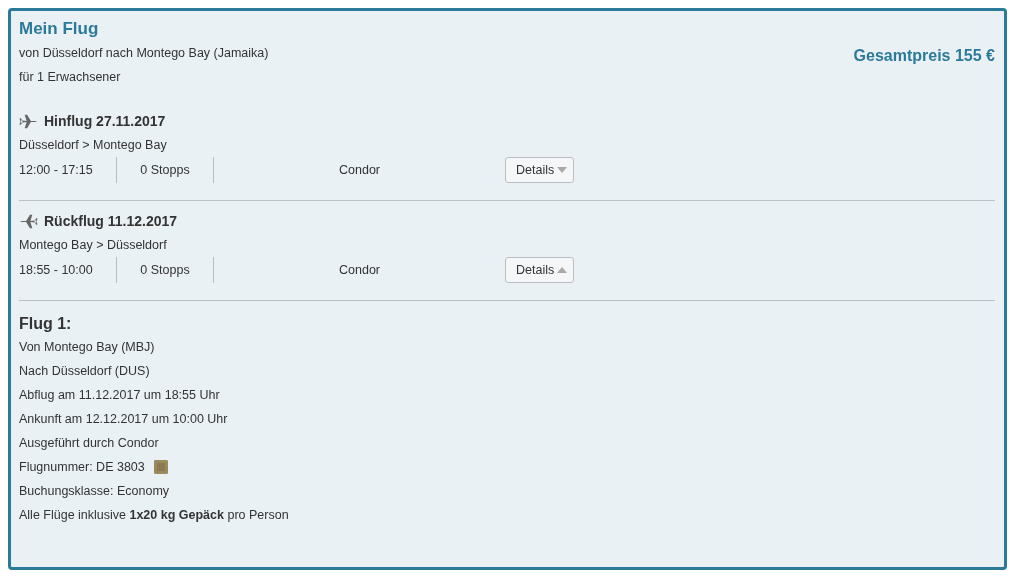 The image size is (1015, 582). What do you see at coordinates (46, 324) in the screenshot?
I see `flight-heading: Flug 1:` at bounding box center [46, 324].